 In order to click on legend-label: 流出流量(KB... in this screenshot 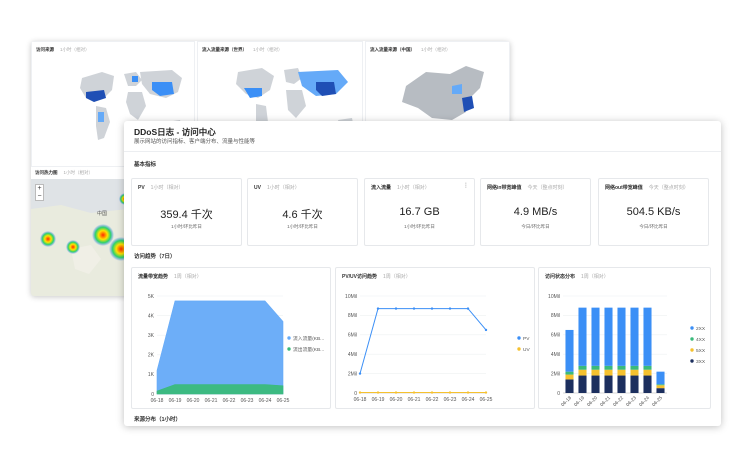, I will do `click(308, 349)`.